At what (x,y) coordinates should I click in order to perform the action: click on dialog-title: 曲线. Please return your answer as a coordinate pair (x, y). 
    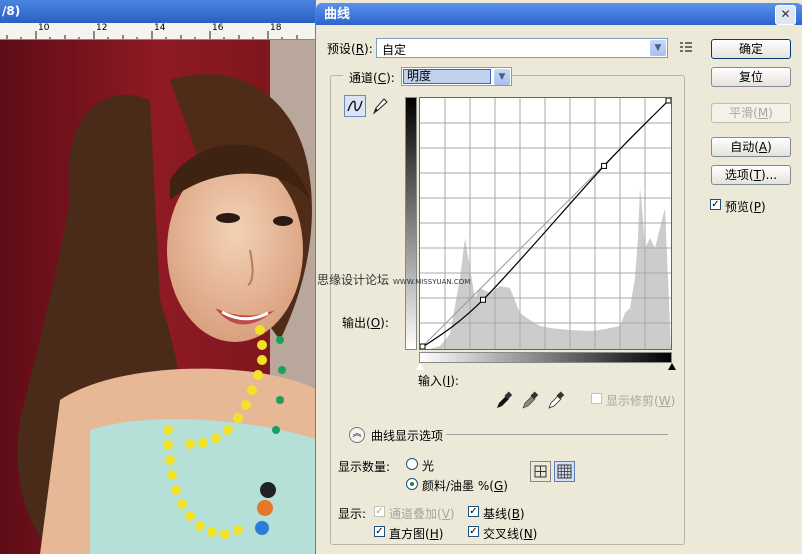
    Looking at the image, I should click on (337, 14).